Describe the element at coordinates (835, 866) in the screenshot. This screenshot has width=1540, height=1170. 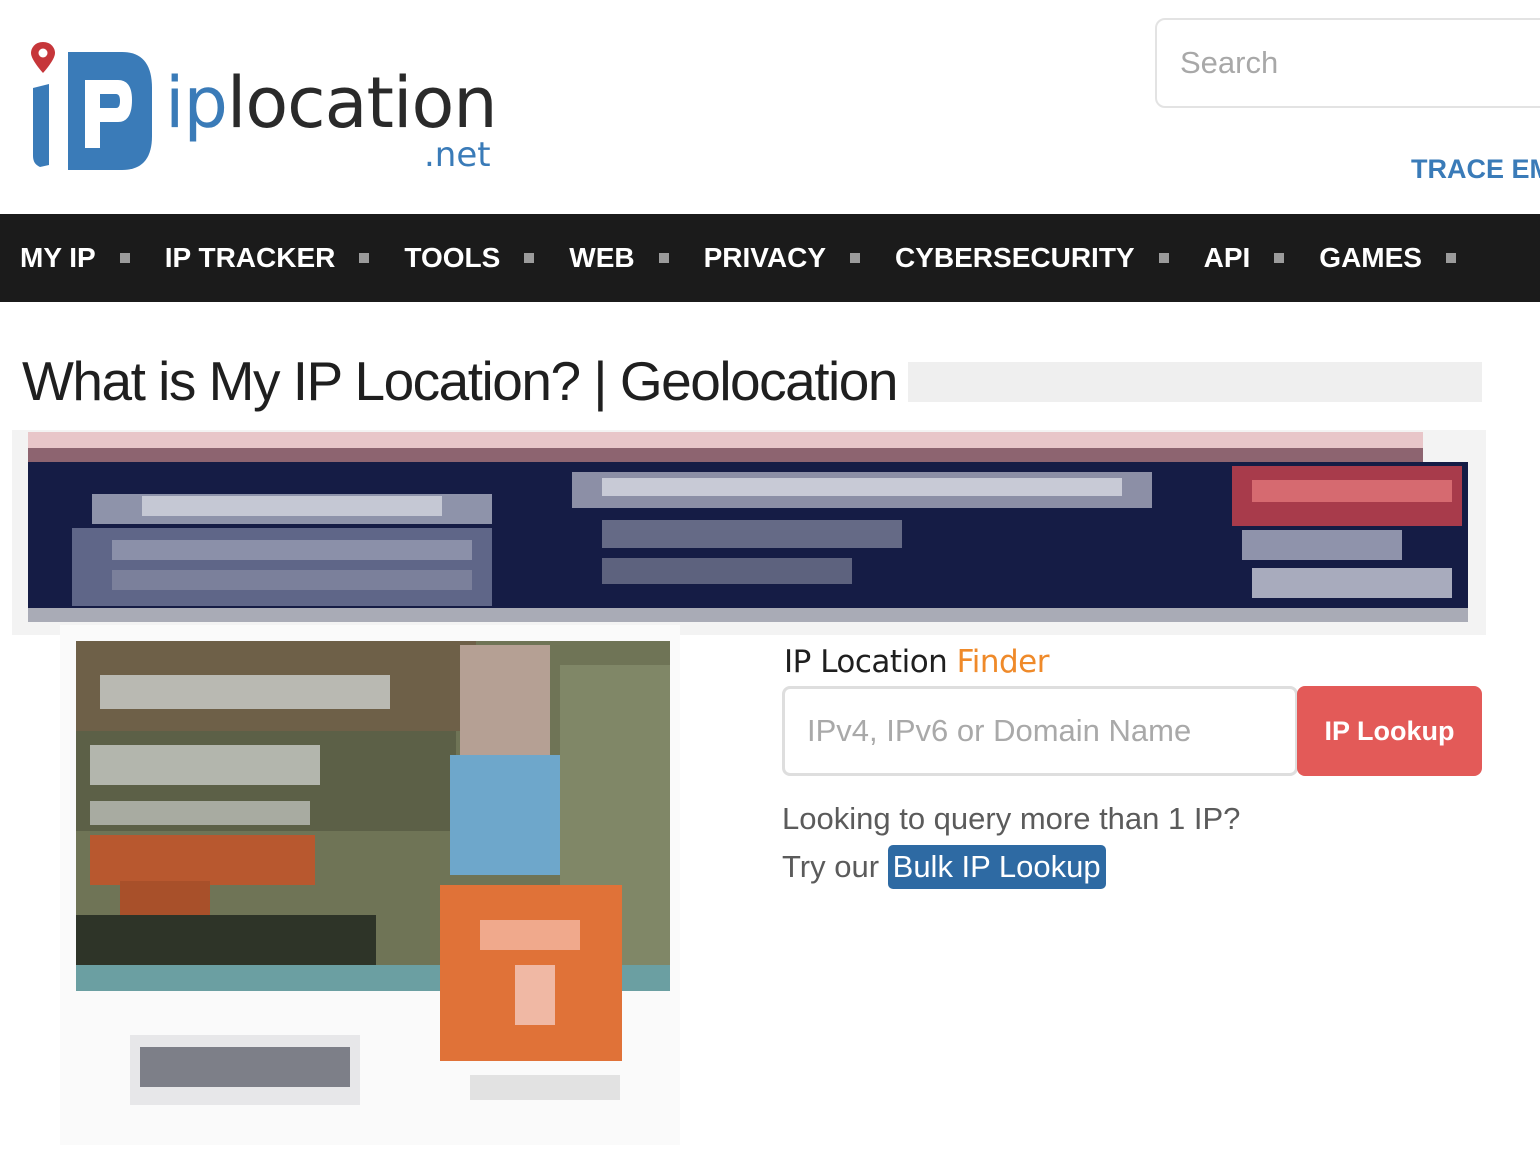
I see `bulk-lookup-prefix: Try our` at that location.